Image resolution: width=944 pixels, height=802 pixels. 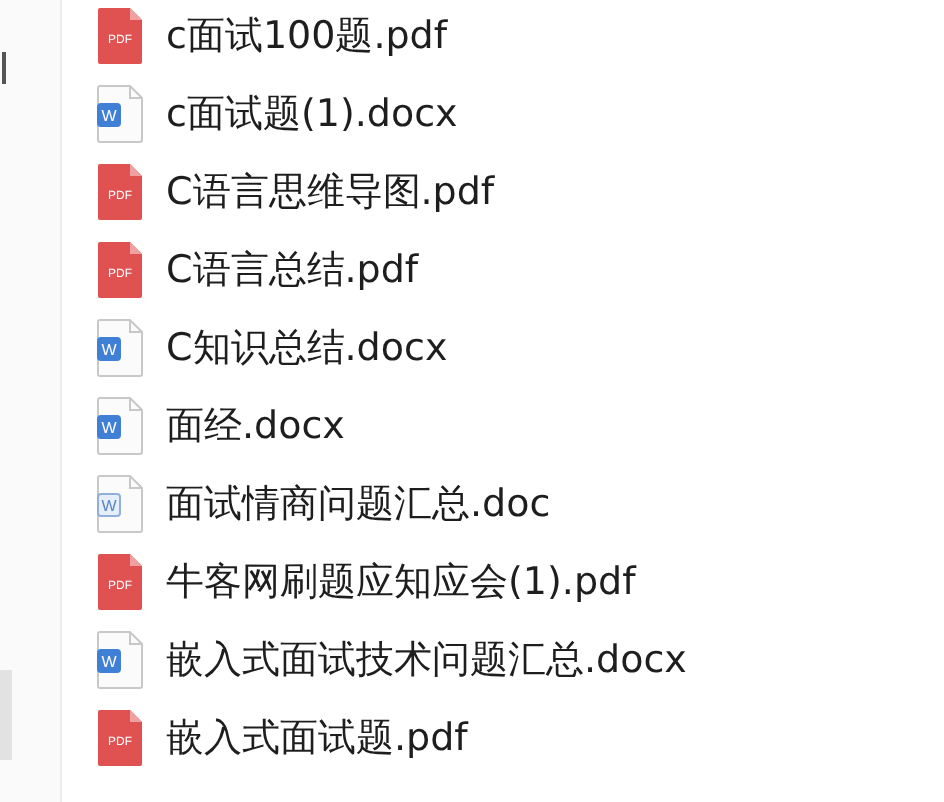 What do you see at coordinates (307, 348) in the screenshot?
I see `file-name: C知识总结.docx` at bounding box center [307, 348].